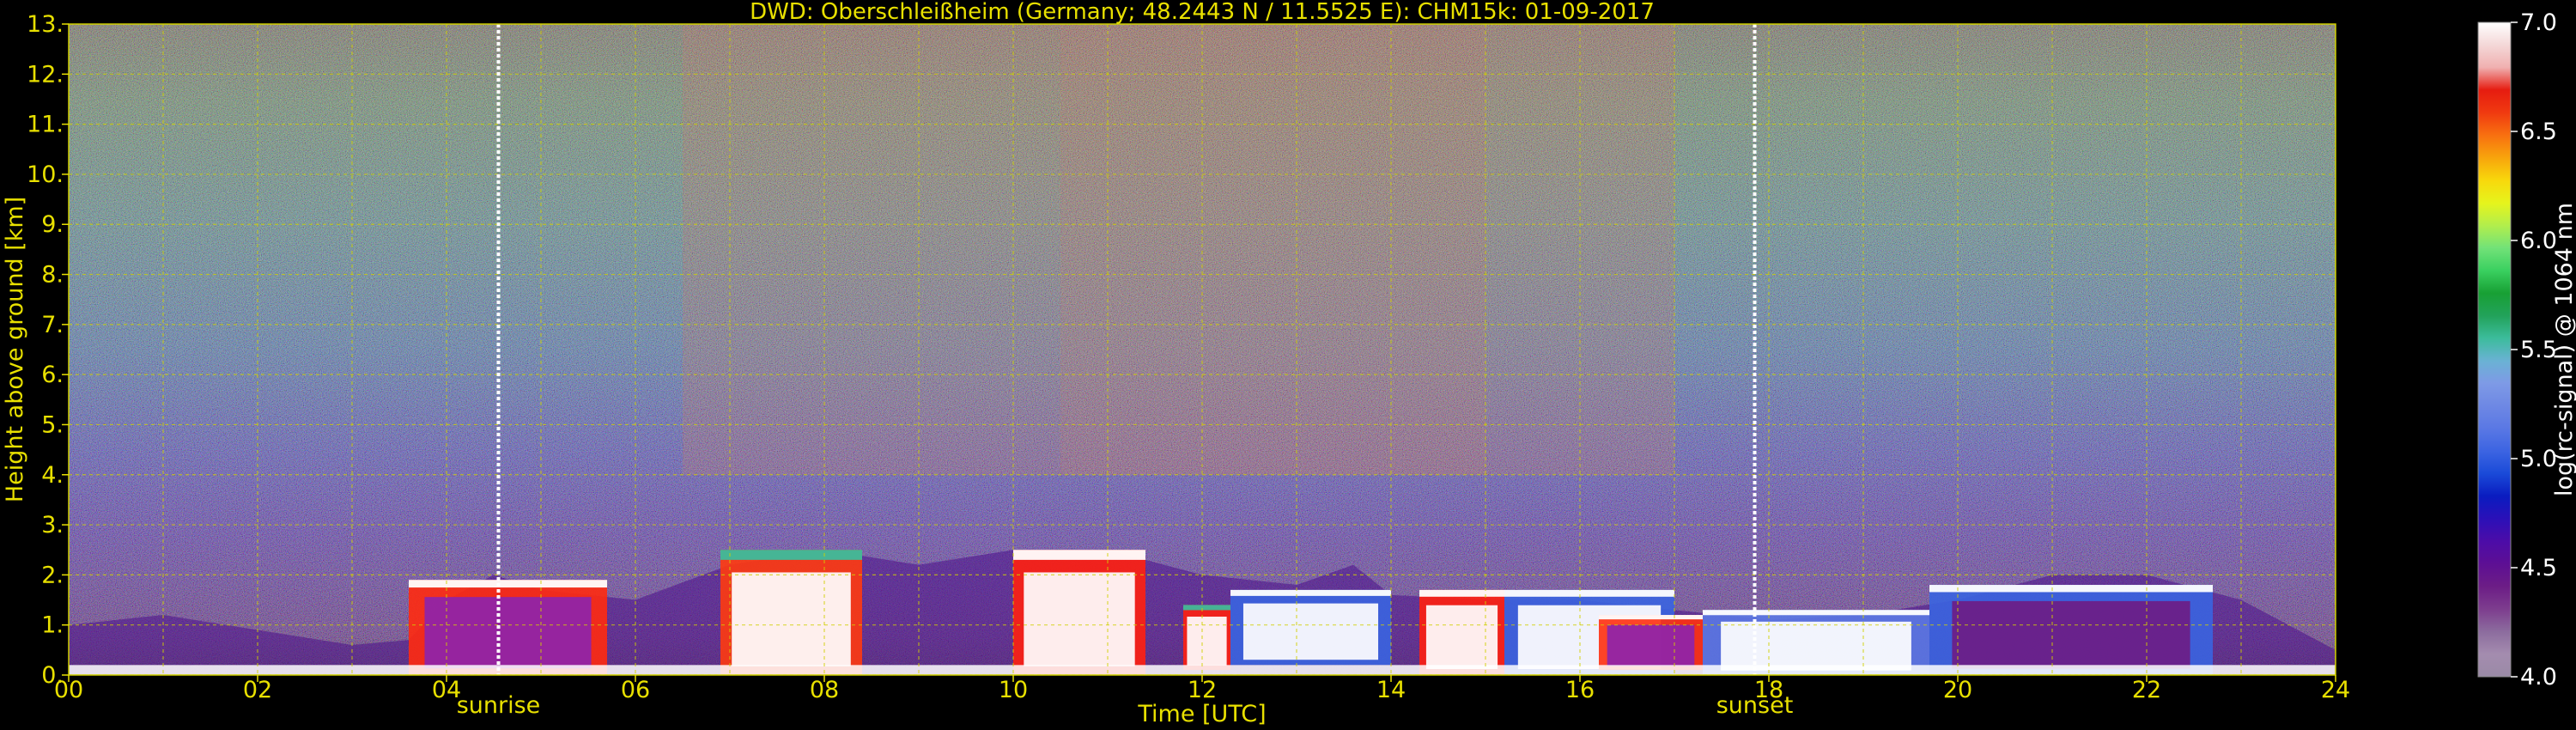  I want to click on y-tick-label-6: 6., so click(52, 375).